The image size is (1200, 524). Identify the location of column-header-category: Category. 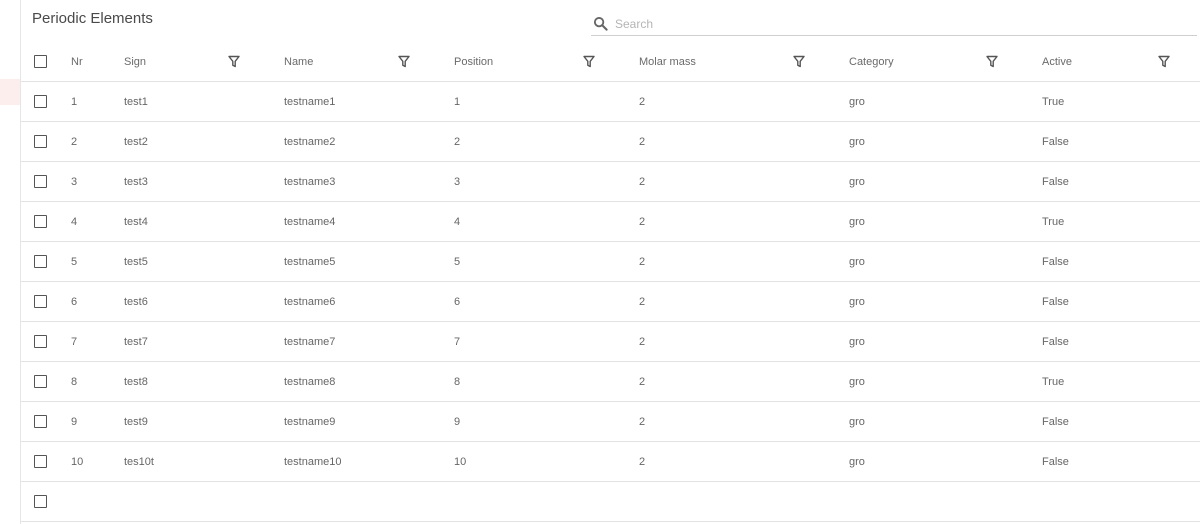
(871, 62).